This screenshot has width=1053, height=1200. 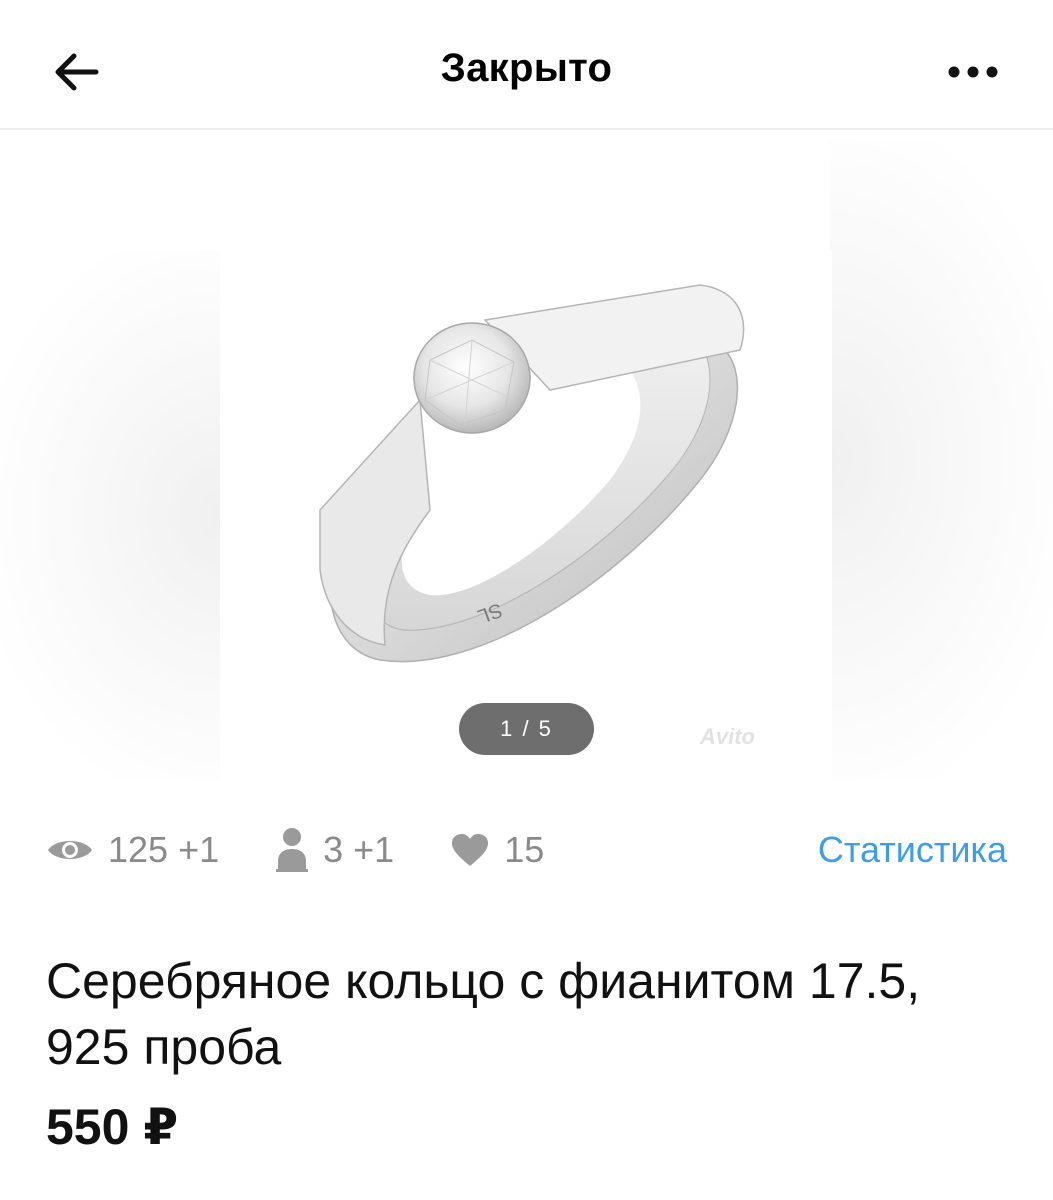 I want to click on gallery-side-shade-left, so click(x=110, y=515).